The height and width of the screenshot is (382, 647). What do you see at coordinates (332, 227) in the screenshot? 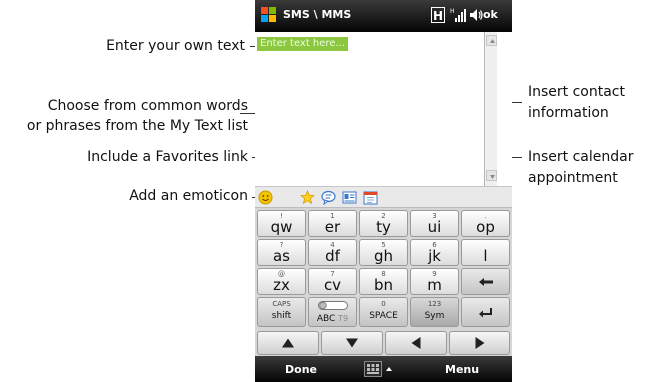
I see `key-letters: er` at bounding box center [332, 227].